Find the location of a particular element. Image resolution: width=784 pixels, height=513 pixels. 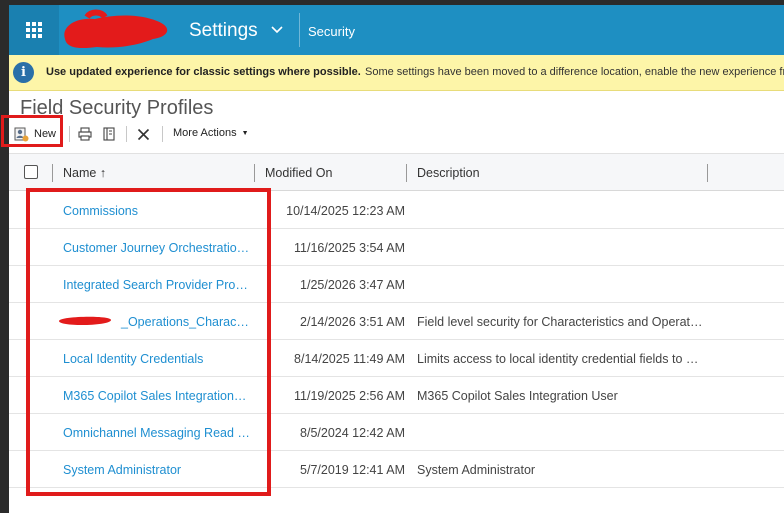

new-record-icon is located at coordinates (21, 134).